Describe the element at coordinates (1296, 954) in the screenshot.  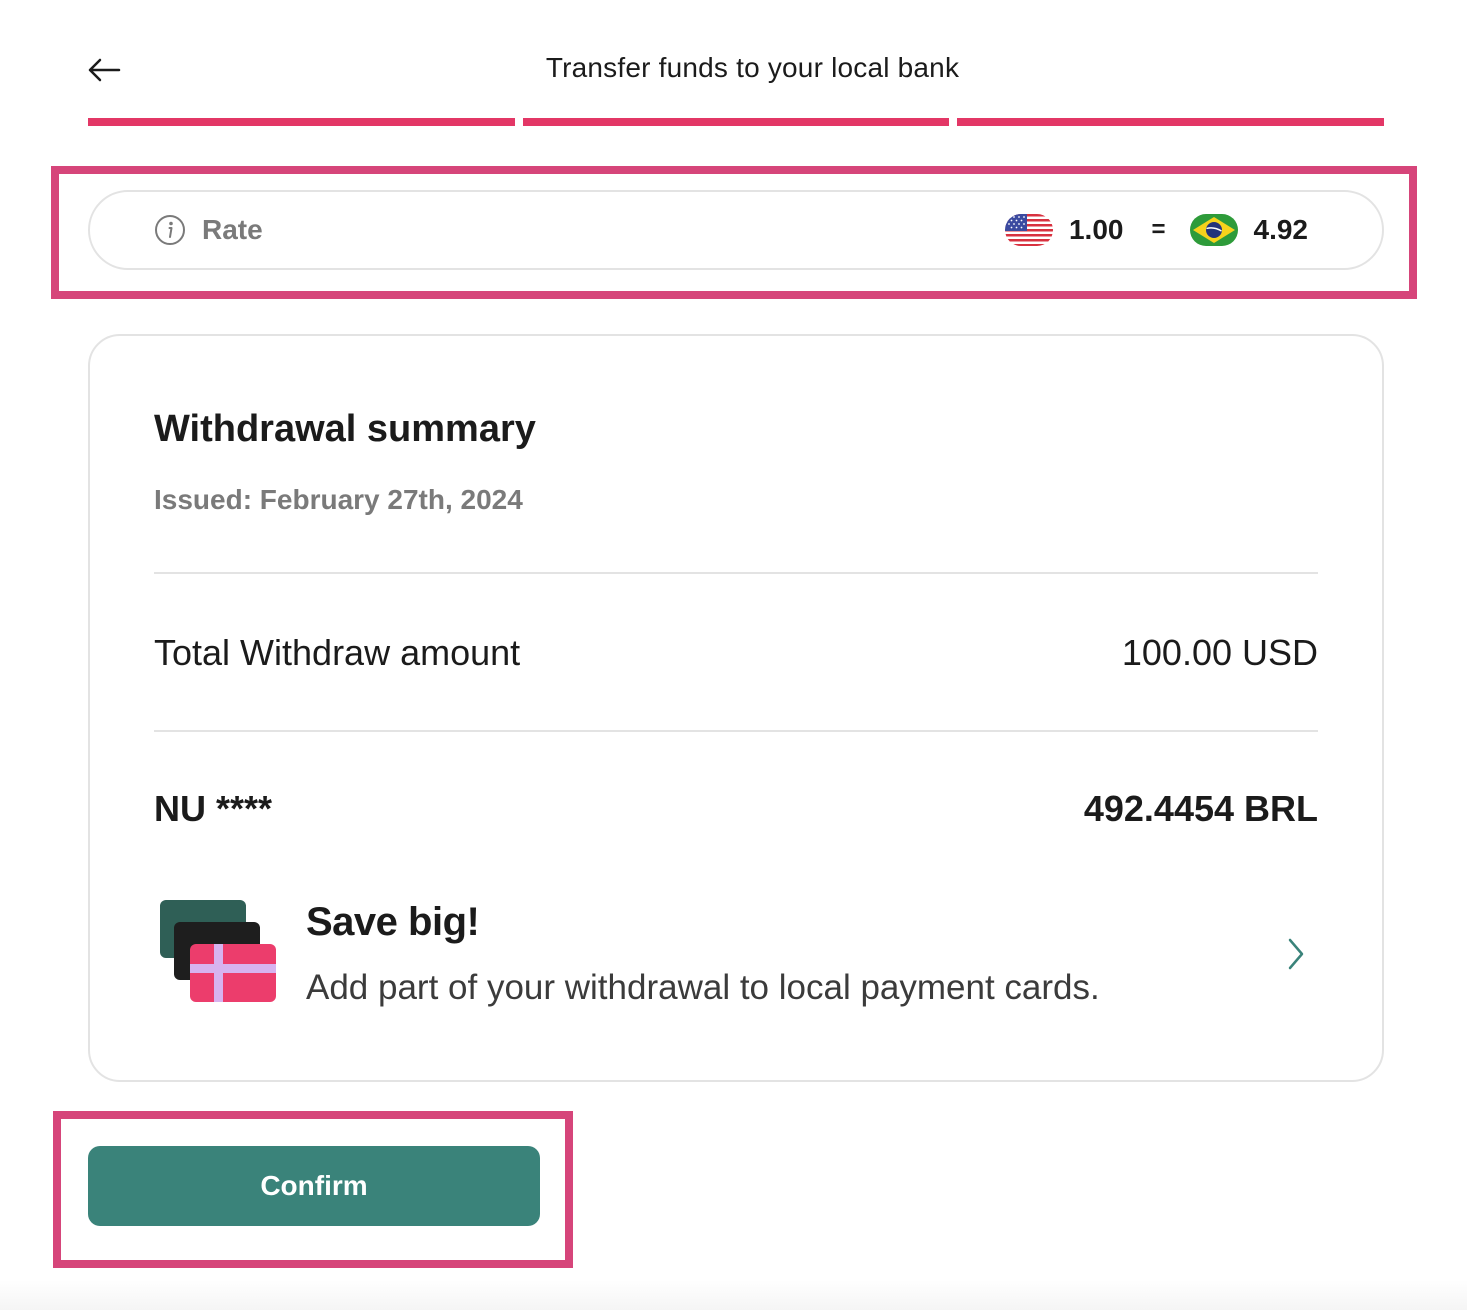
I see `chevron-right-icon` at that location.